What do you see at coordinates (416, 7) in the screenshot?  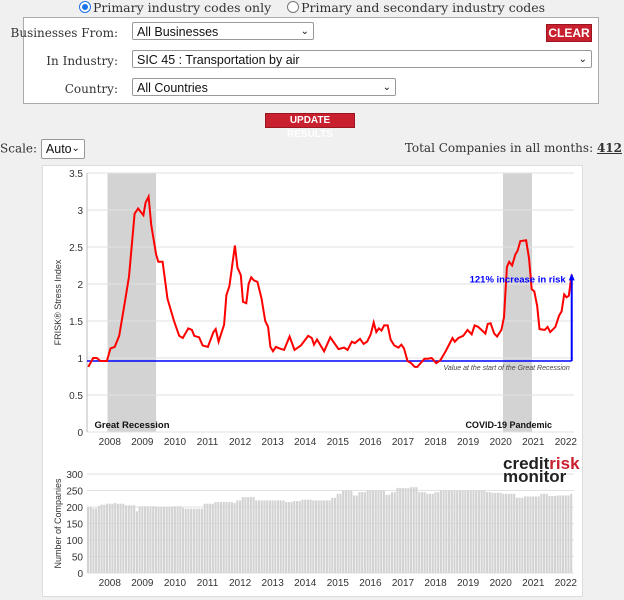 I see `radio-primary-secondary: Primary and secondary industry codes` at bounding box center [416, 7].